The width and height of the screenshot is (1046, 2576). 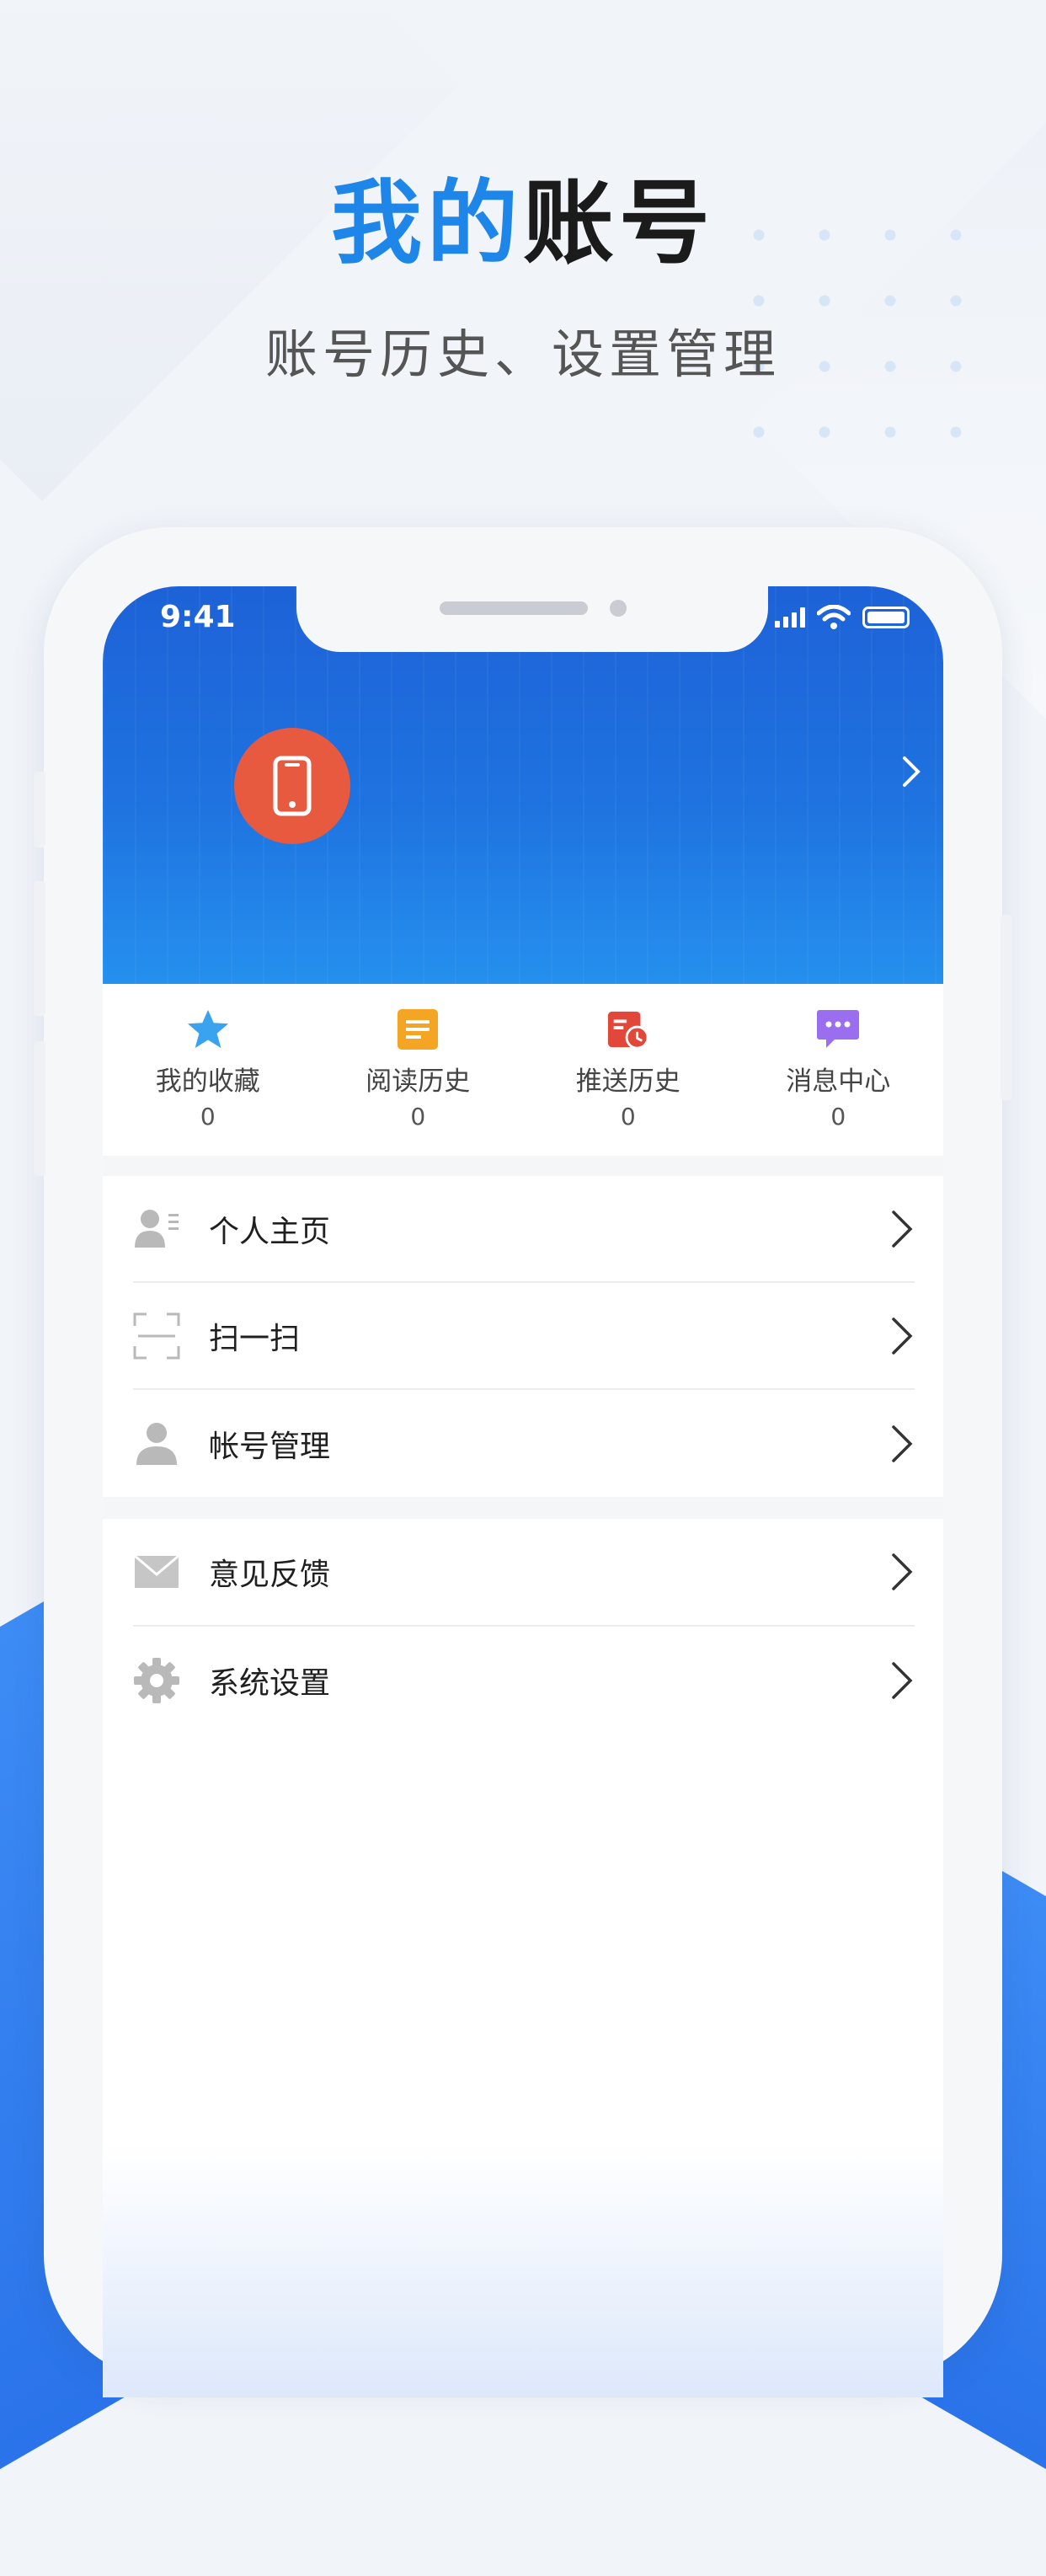 I want to click on screen-bottom-fade, so click(x=523, y=2271).